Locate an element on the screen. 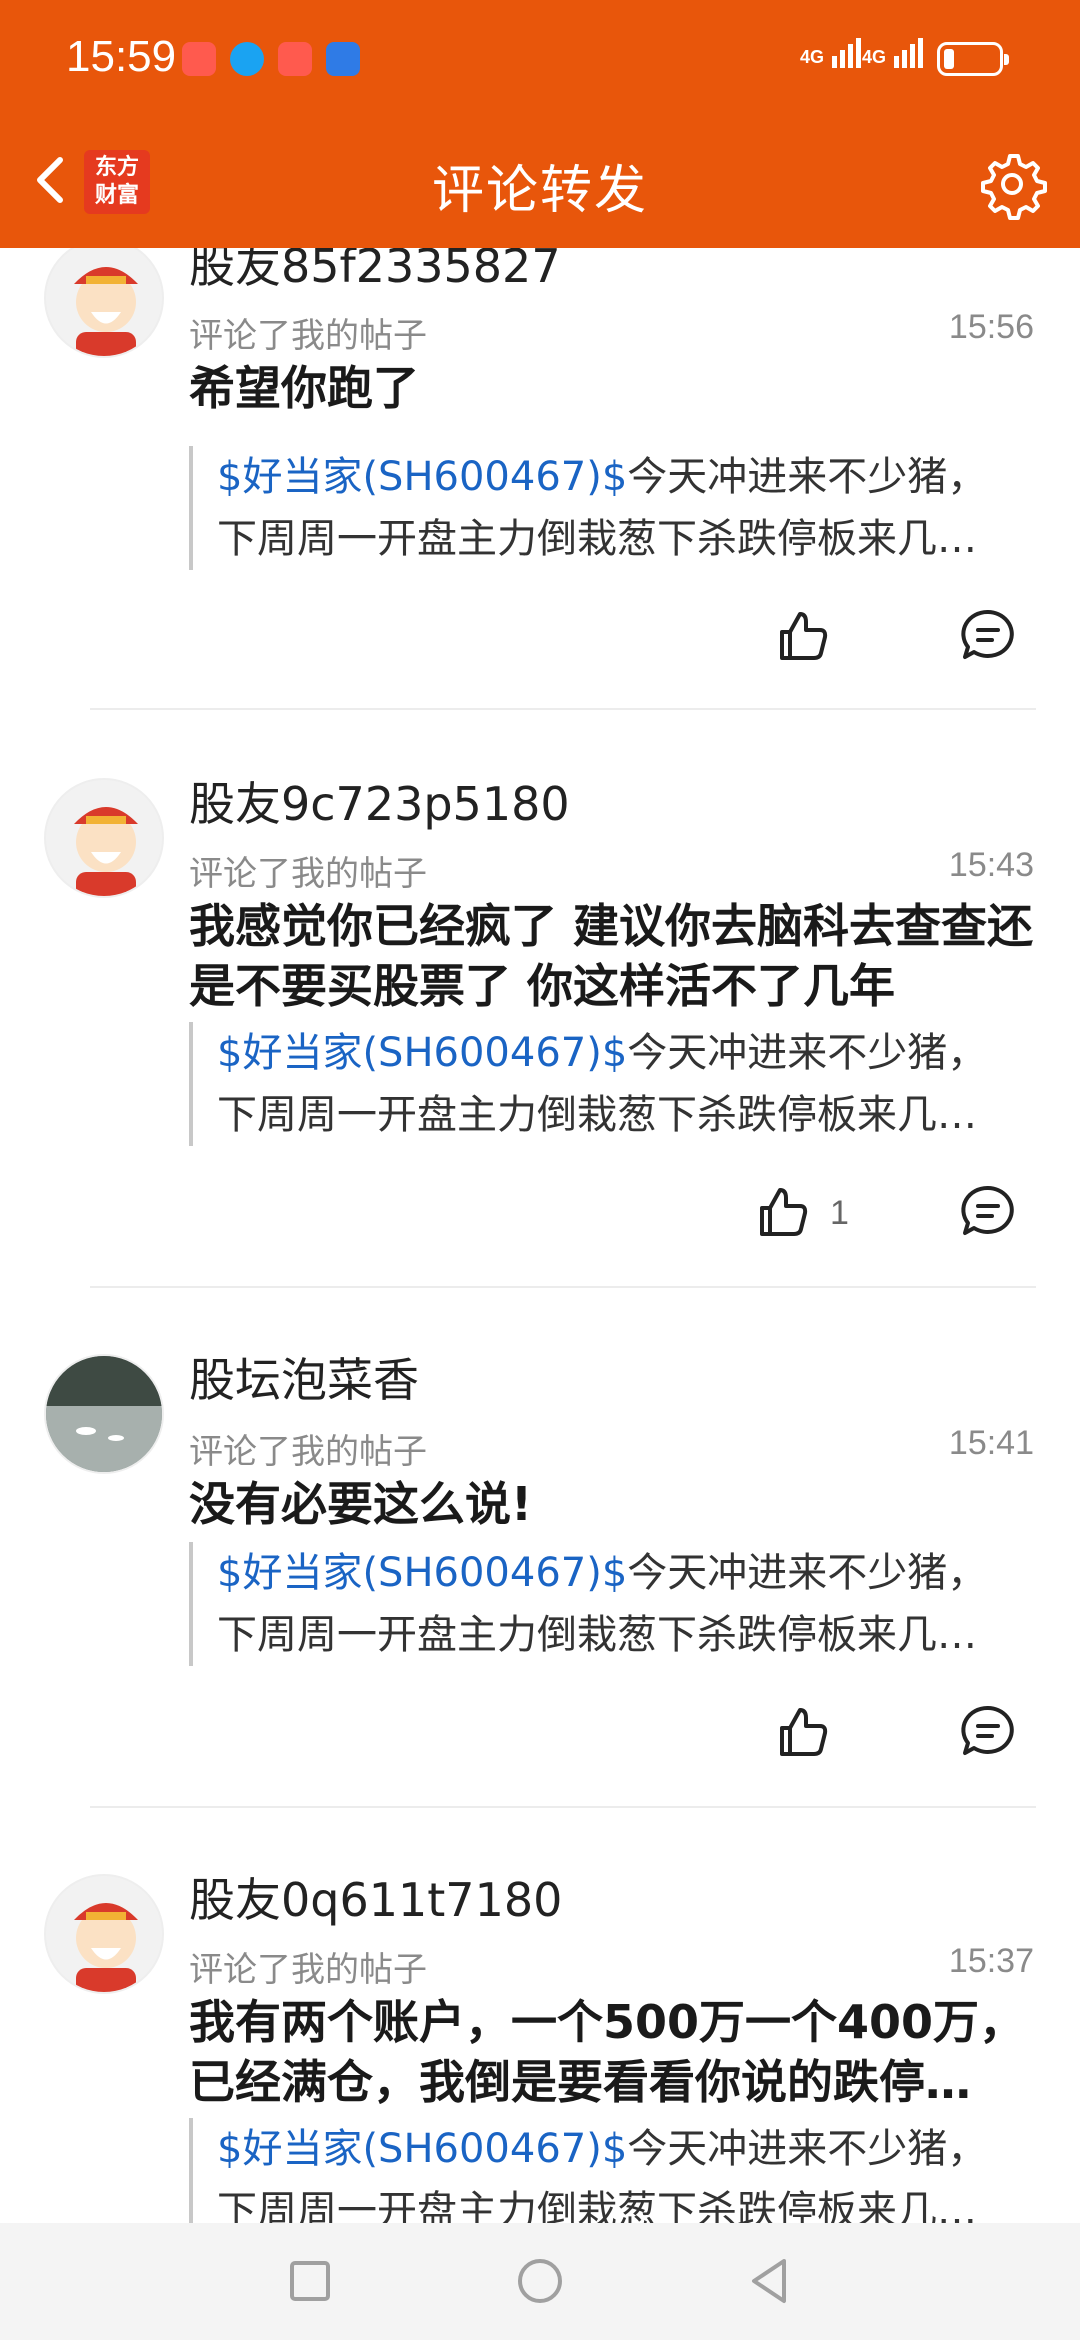  comment-text: 我感觉你已经疯了 建议你去脑科去查查还是不要买股票了 你这样活不了几年 is located at coordinates (611, 956).